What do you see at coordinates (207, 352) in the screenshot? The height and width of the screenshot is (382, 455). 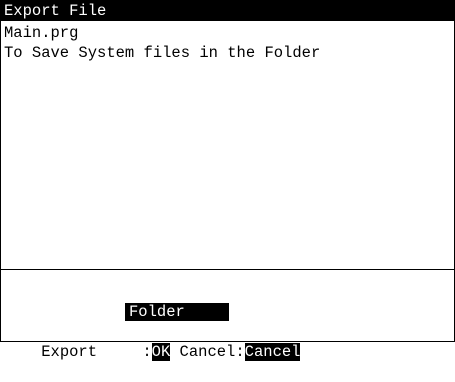 I see `cancel-prefix-label: Cancel:` at bounding box center [207, 352].